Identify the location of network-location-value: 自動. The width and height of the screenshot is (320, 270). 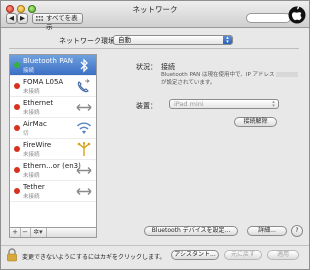
(124, 40).